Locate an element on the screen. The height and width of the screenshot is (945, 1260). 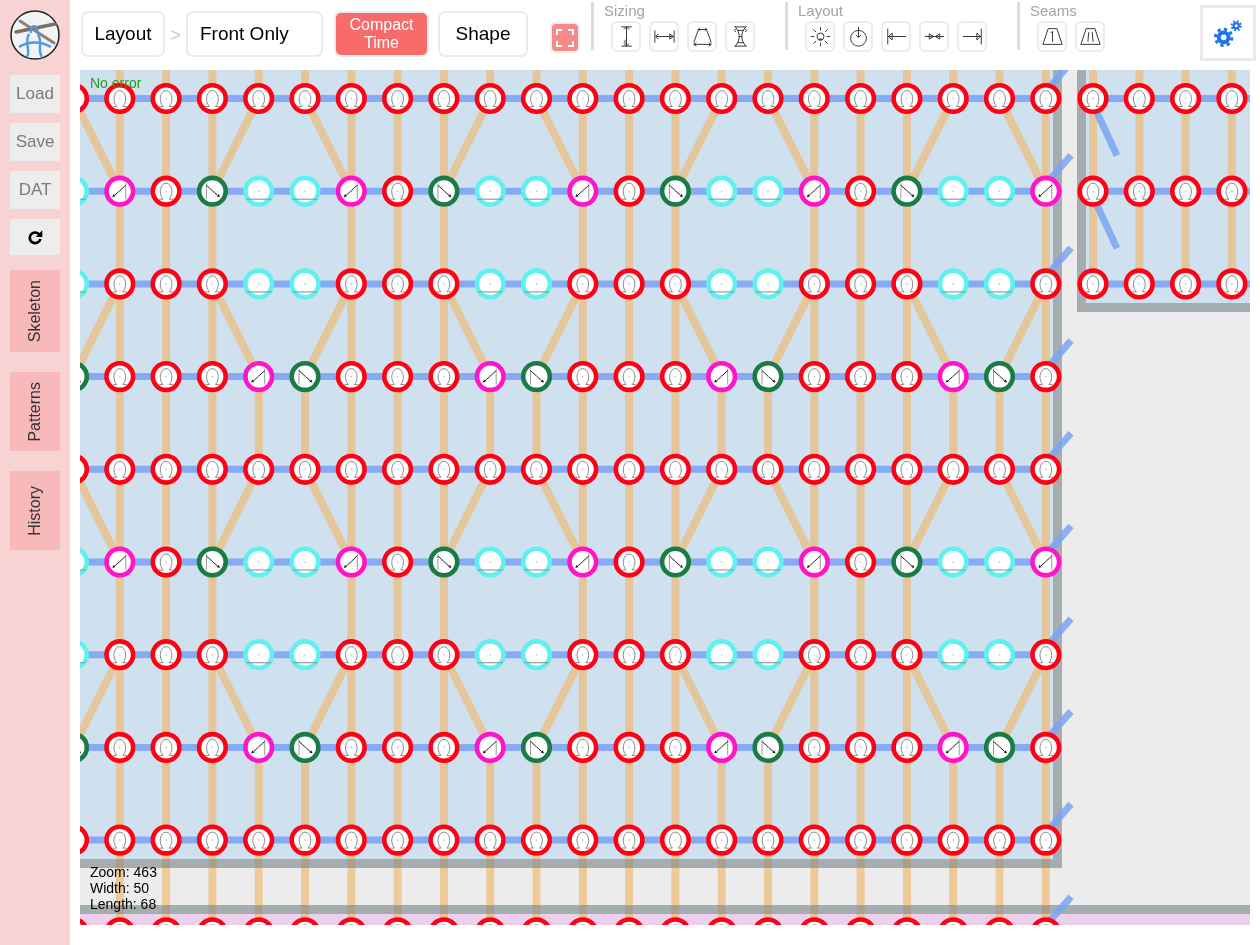
arrow-left-bar-icon is located at coordinates (896, 36).